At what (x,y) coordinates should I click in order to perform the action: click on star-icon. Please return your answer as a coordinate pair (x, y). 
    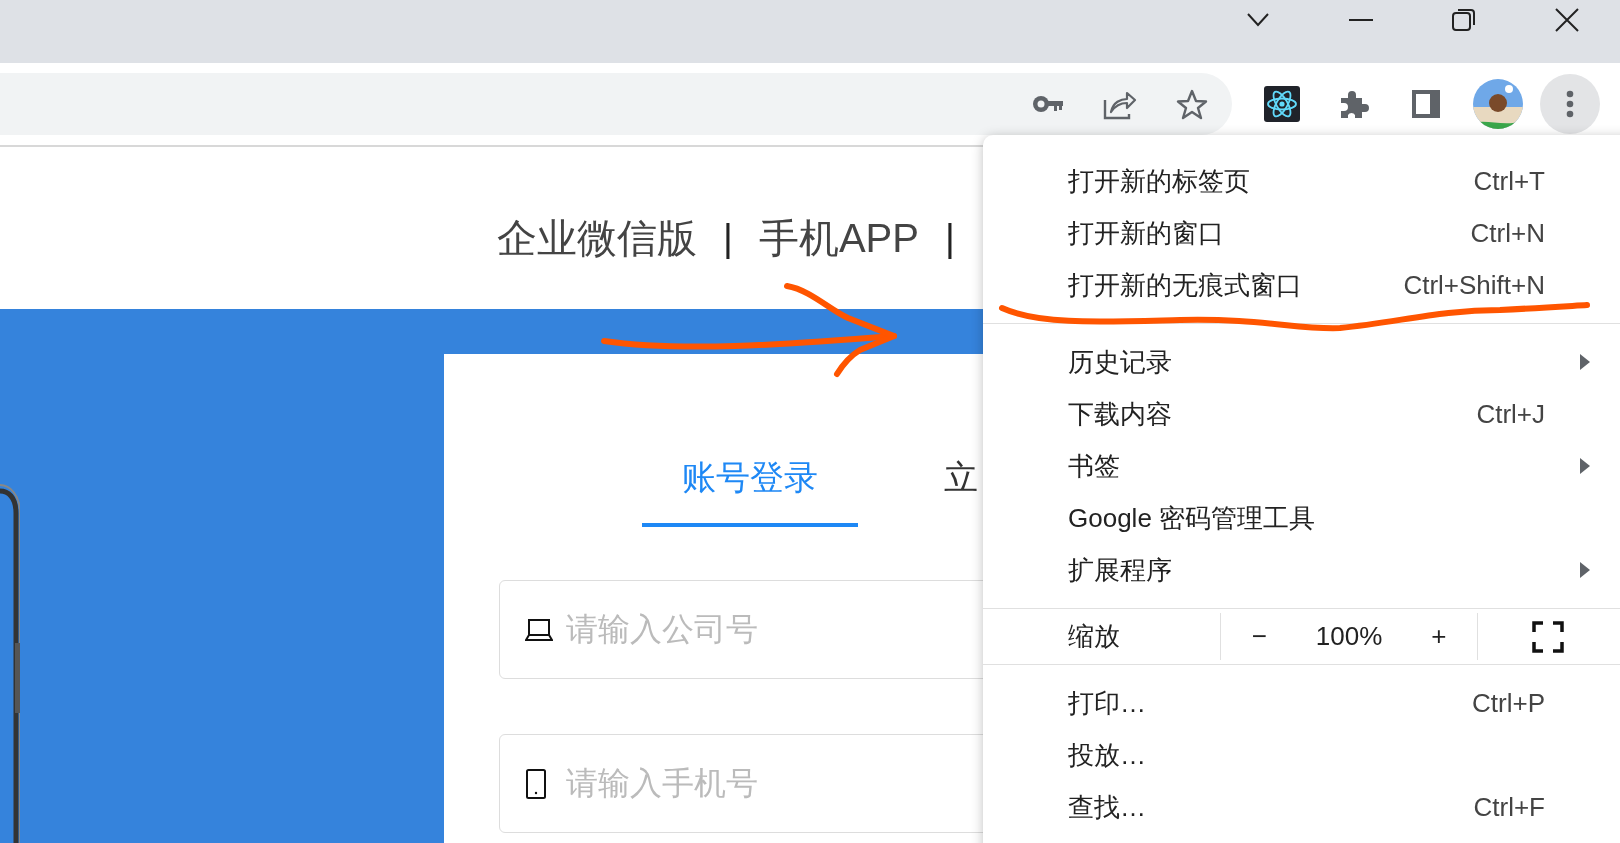
    Looking at the image, I should click on (1192, 104).